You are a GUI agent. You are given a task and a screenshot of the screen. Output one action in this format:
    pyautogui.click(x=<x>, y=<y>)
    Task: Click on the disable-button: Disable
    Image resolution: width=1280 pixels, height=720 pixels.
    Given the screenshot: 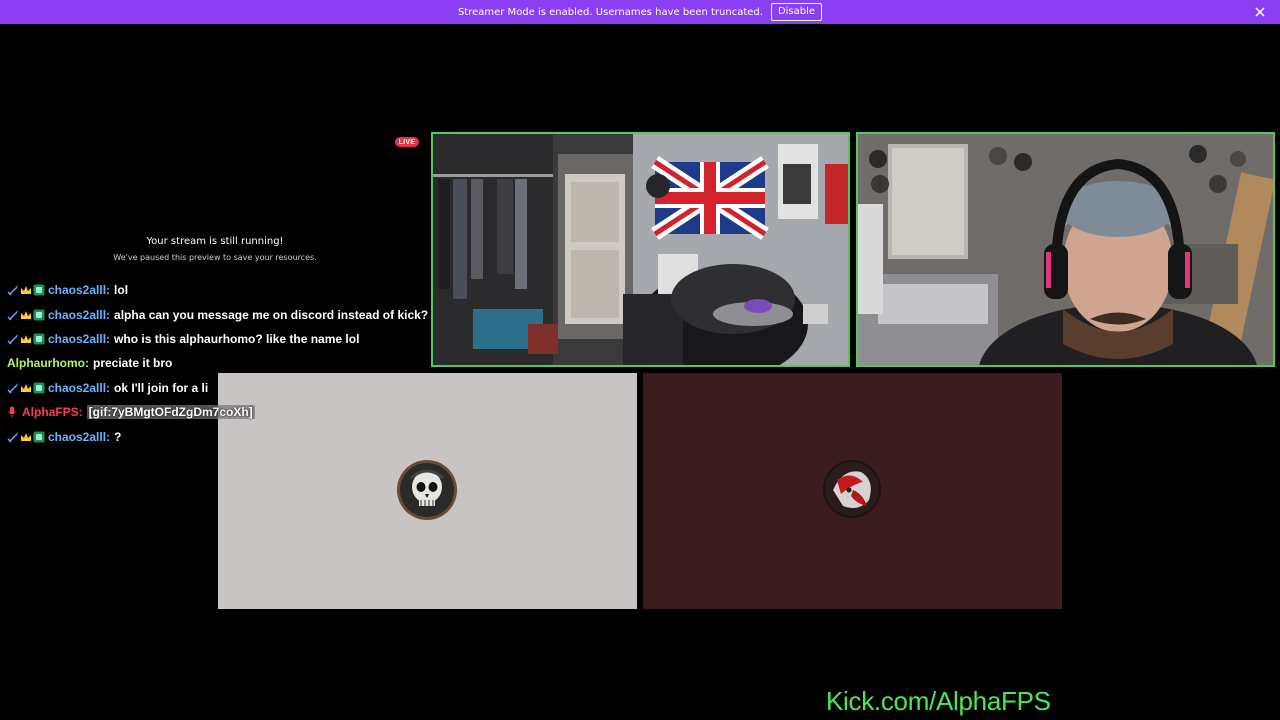 What is the action you would take?
    pyautogui.click(x=796, y=12)
    